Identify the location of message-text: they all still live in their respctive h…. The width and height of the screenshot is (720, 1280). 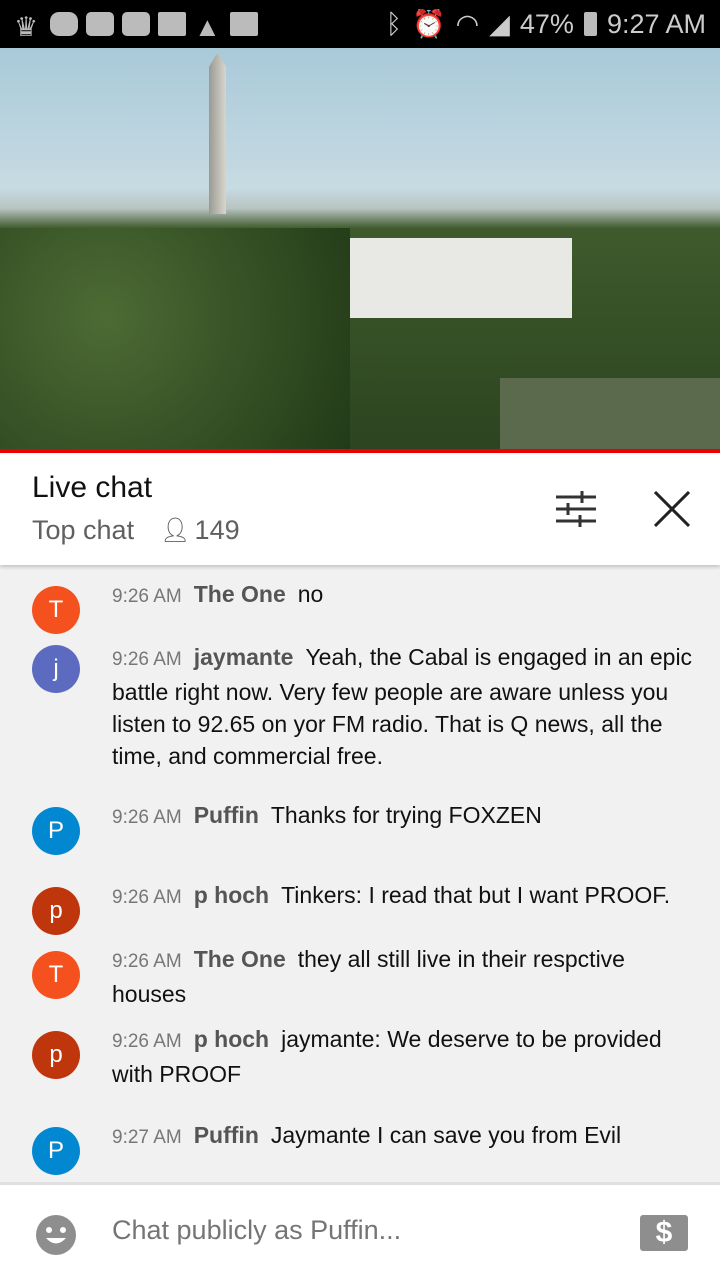
(368, 976).